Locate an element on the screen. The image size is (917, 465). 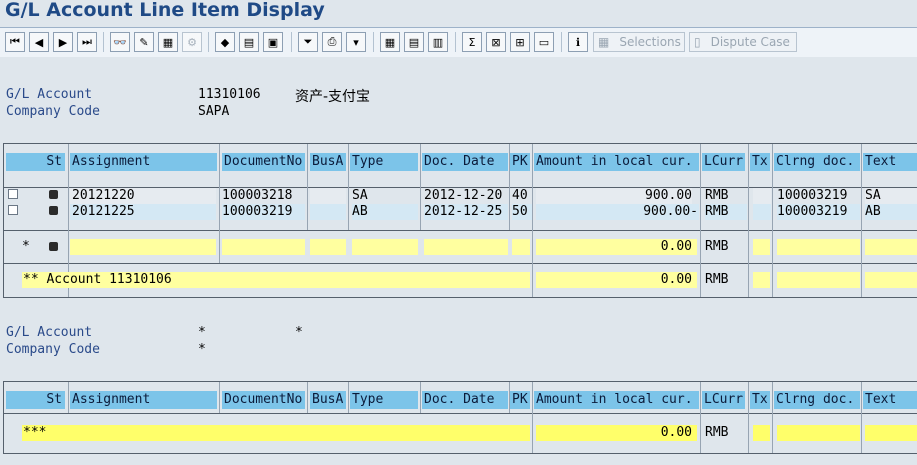
change-pencil-icon: ✎ is located at coordinates (144, 42).